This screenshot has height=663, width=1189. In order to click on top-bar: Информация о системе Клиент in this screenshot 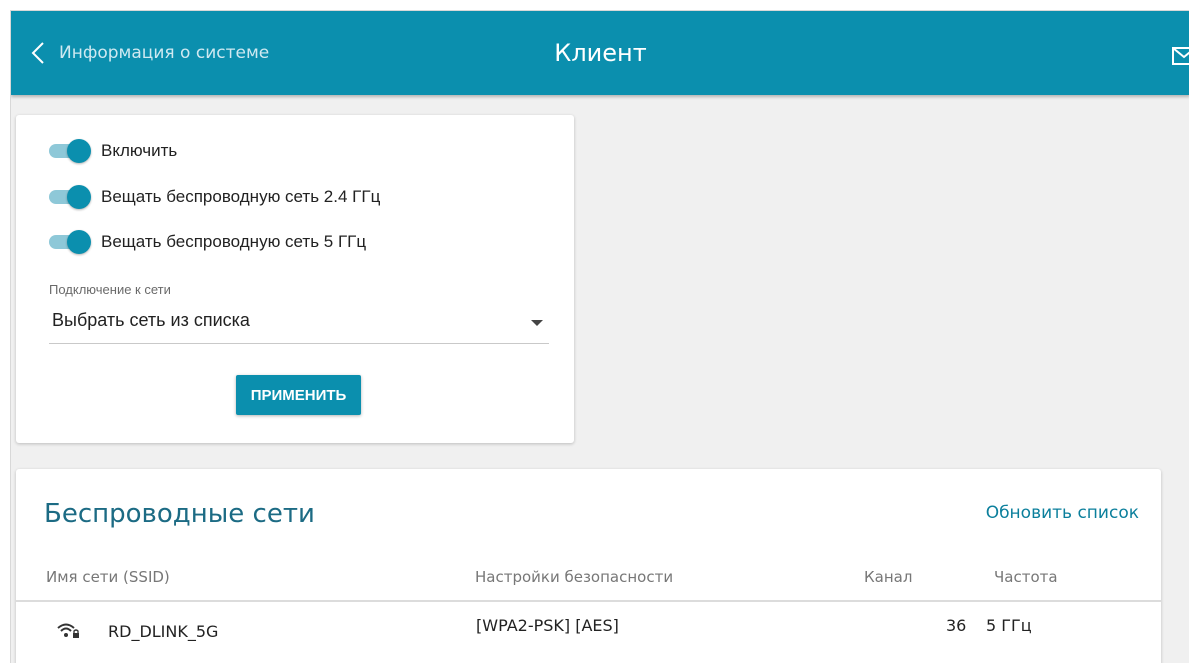, I will do `click(600, 53)`.